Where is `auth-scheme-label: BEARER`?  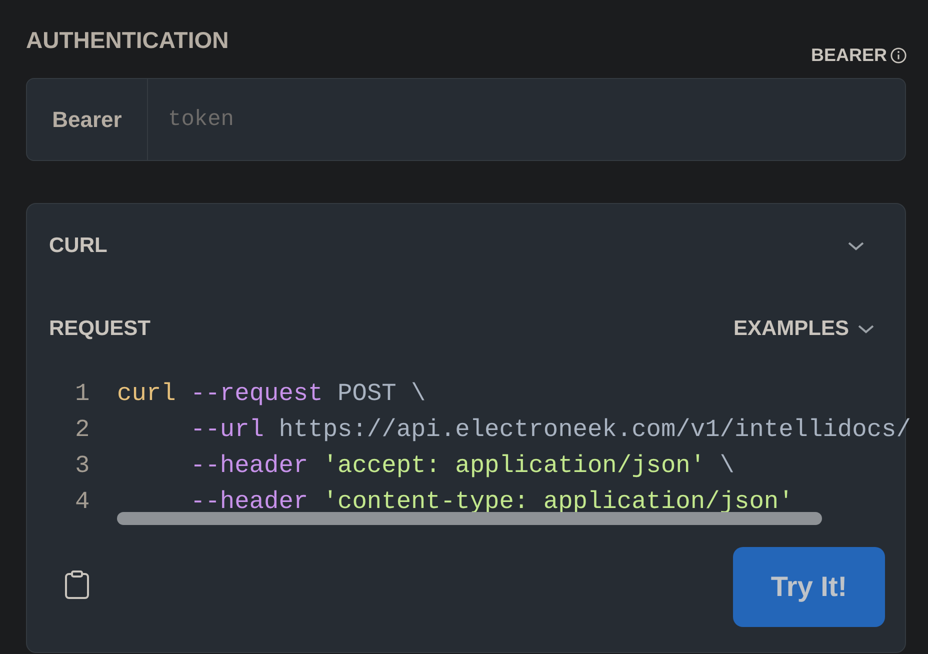 auth-scheme-label: BEARER is located at coordinates (848, 55).